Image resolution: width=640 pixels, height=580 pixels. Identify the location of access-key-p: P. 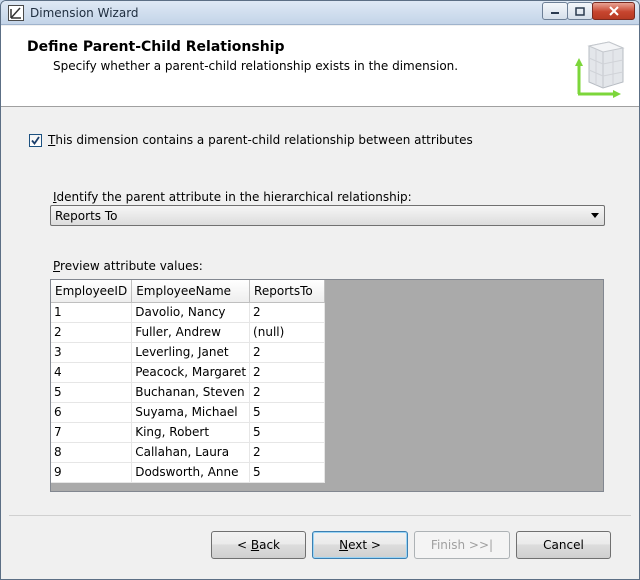
(57, 266).